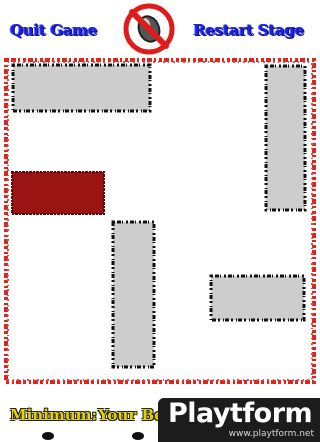 The height and width of the screenshot is (442, 320). Describe the element at coordinates (149, 29) in the screenshot. I see `mute-sound-icon` at that location.